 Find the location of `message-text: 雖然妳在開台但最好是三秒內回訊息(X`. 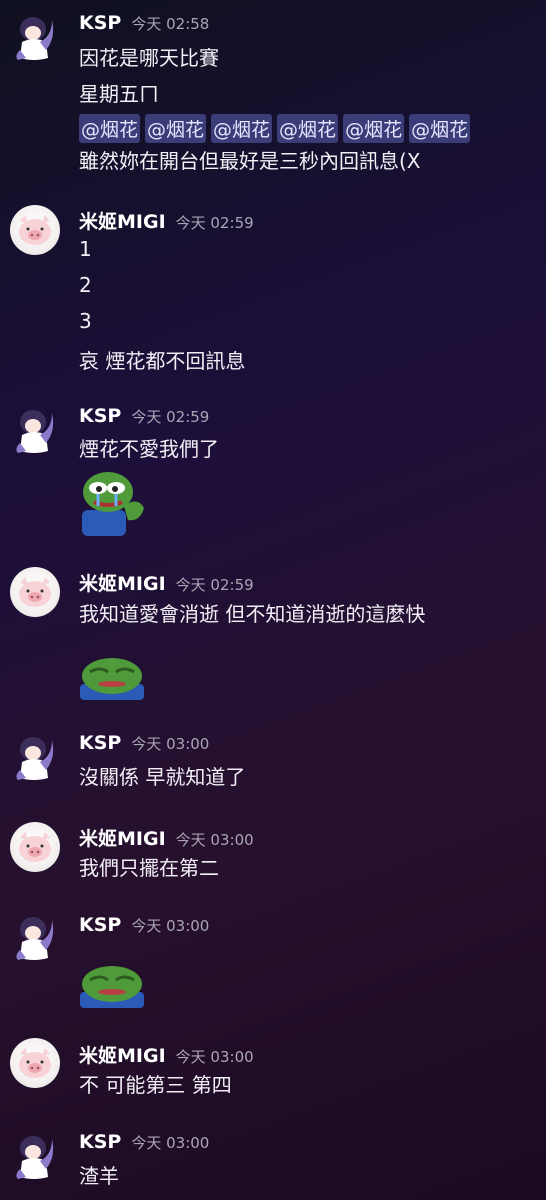

message-text: 雖然妳在開台但最好是三秒內回訊息(X is located at coordinates (250, 161).